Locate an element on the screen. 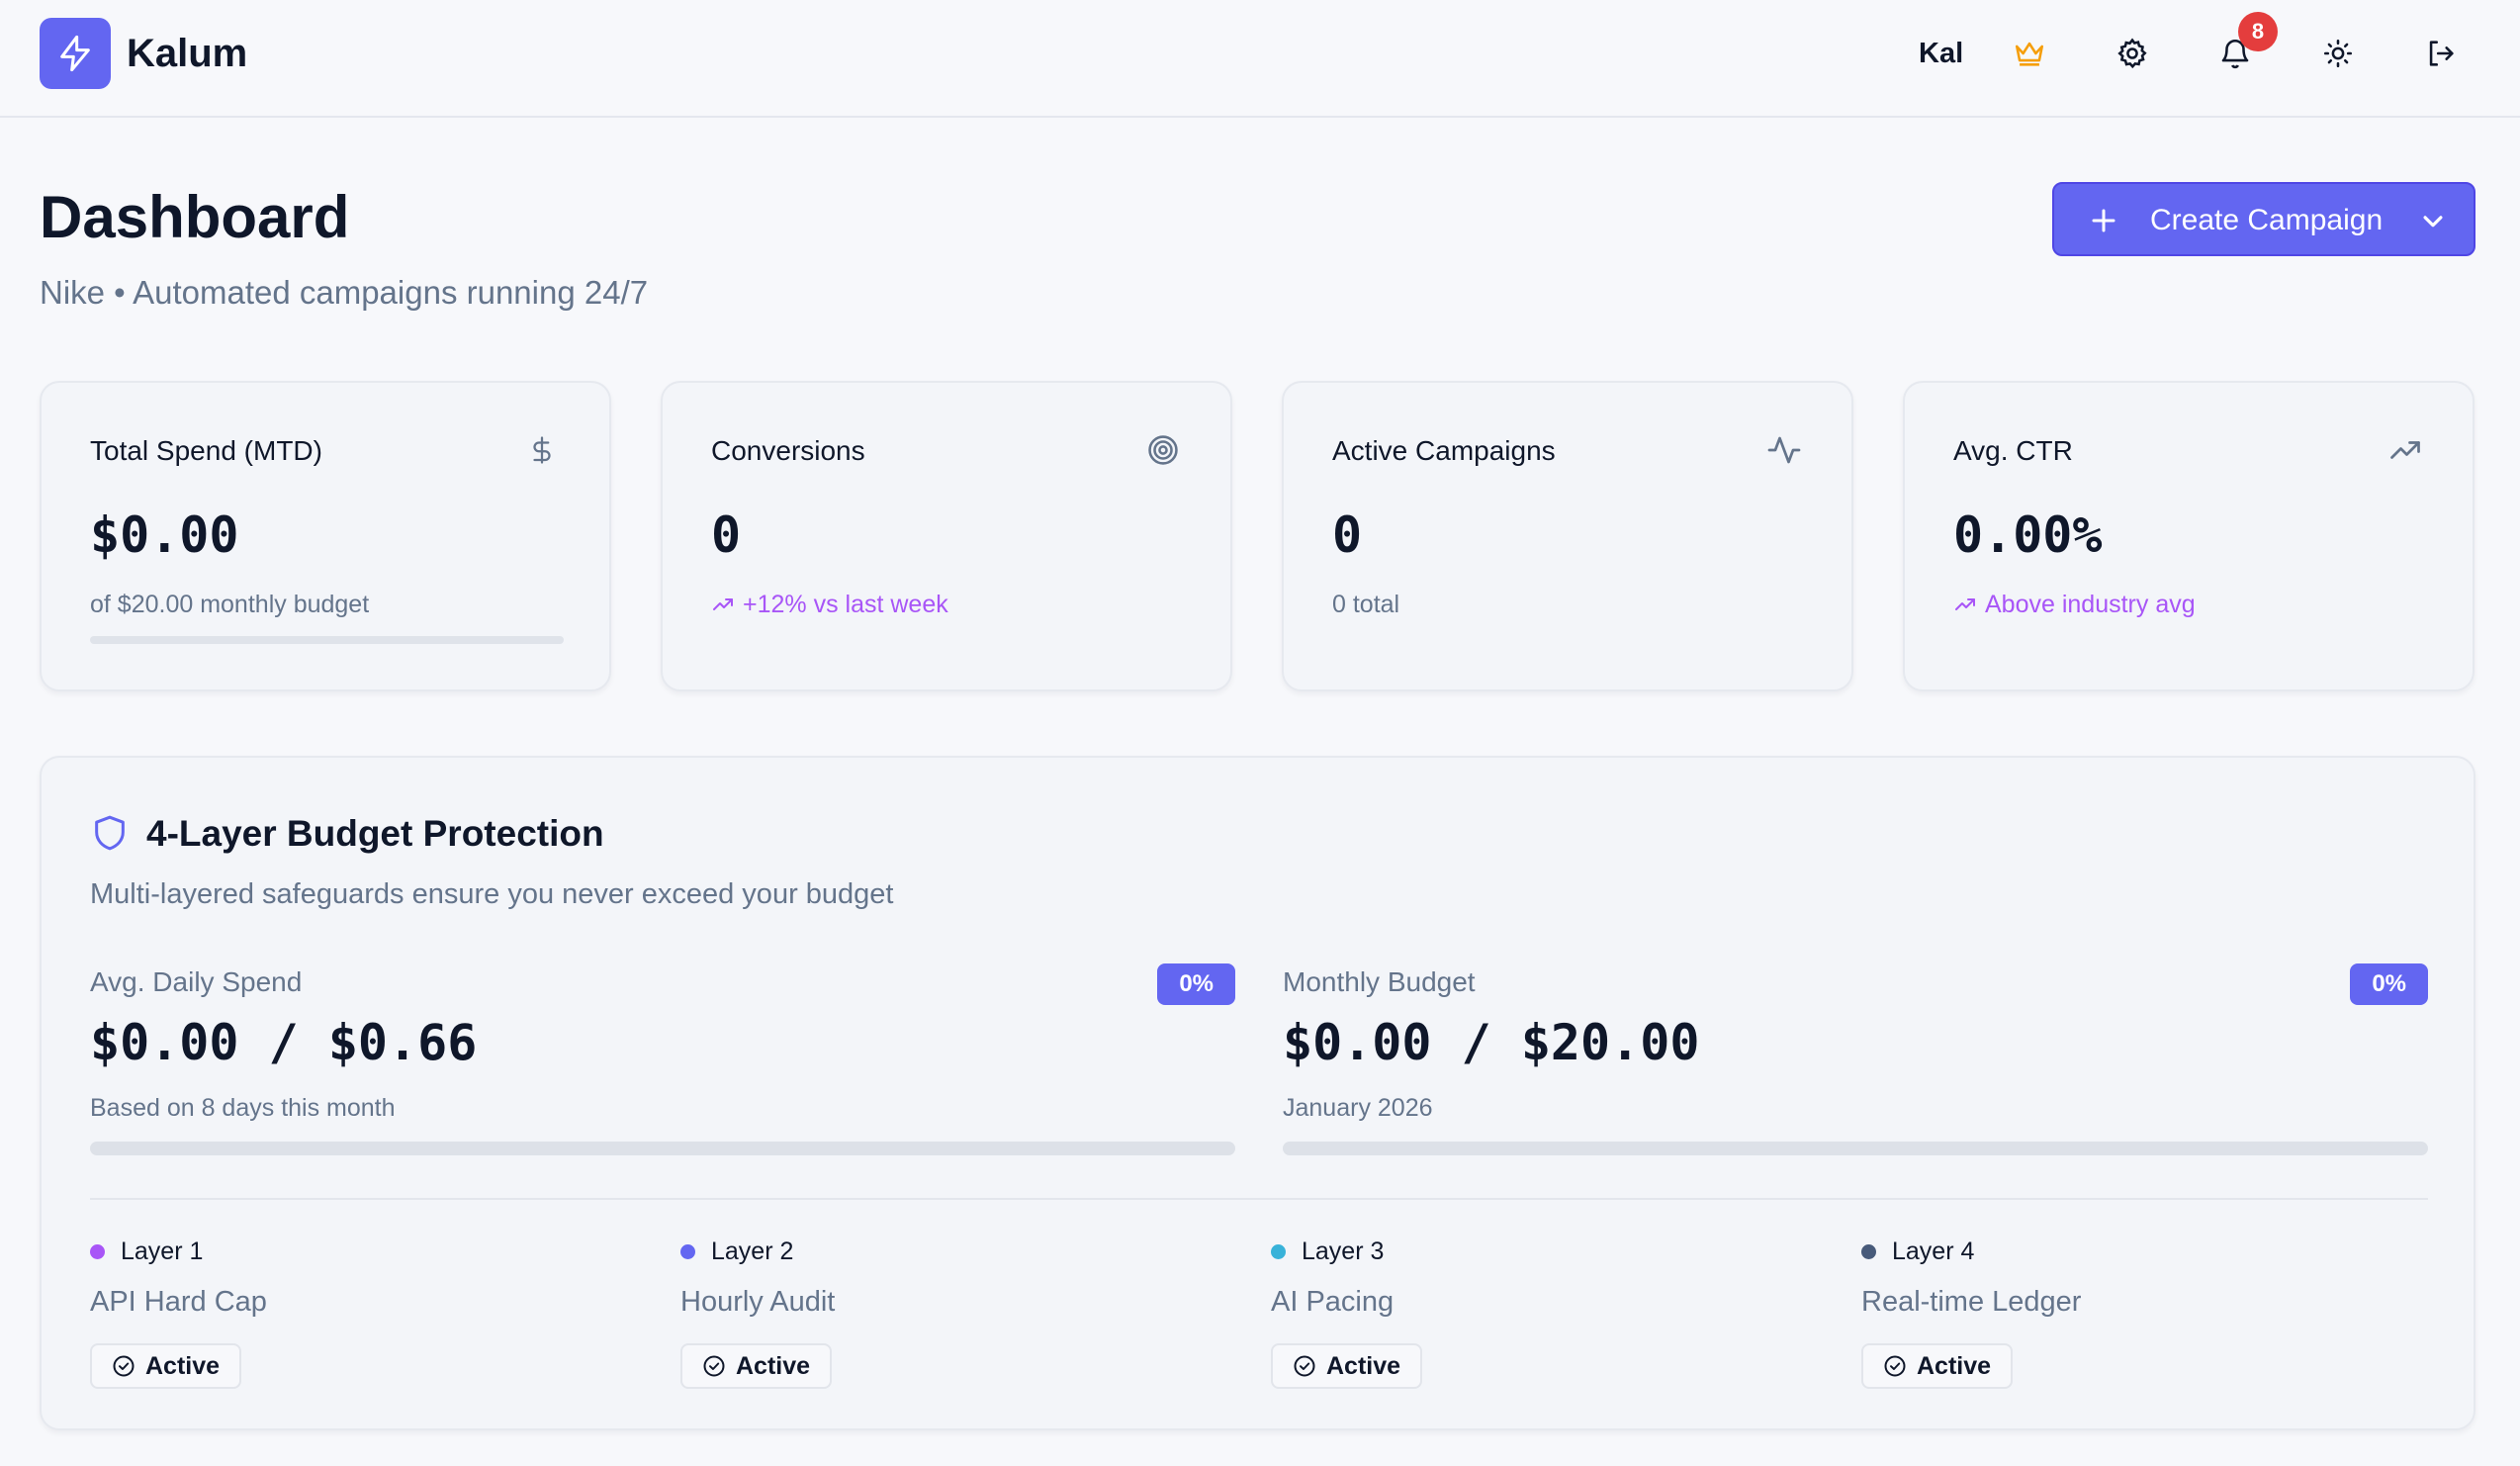  stat-card-avg-ctr: Avg. CTR 0.00% Above industry avg is located at coordinates (2189, 536).